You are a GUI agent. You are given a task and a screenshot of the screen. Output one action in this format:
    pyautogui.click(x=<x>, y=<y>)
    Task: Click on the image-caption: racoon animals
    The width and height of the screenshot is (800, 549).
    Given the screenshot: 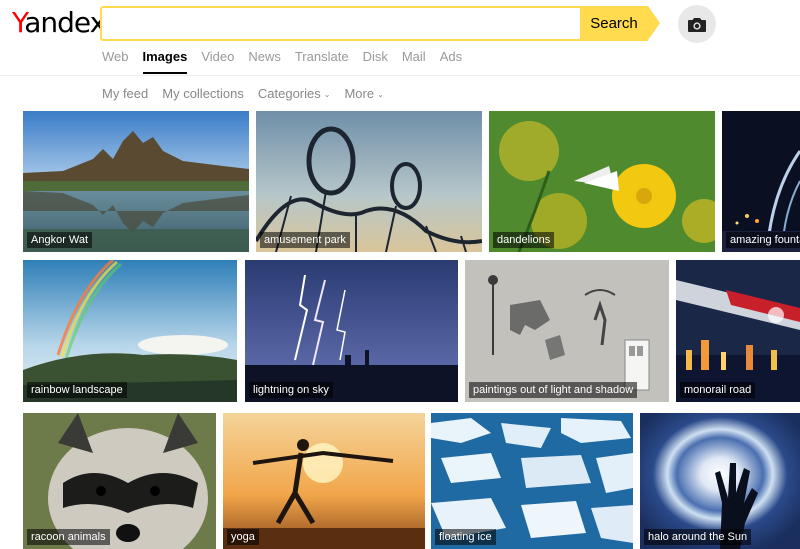 What is the action you would take?
    pyautogui.click(x=68, y=537)
    